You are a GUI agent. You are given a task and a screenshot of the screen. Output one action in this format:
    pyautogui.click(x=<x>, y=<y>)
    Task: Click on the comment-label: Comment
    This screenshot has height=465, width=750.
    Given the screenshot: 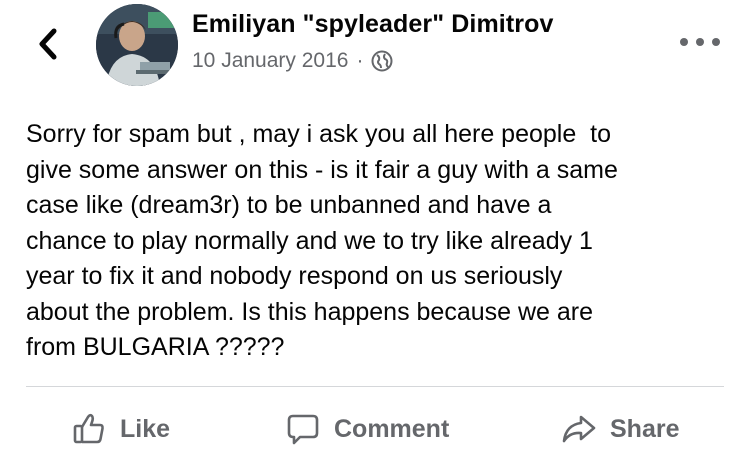 What is the action you would take?
    pyautogui.click(x=392, y=428)
    